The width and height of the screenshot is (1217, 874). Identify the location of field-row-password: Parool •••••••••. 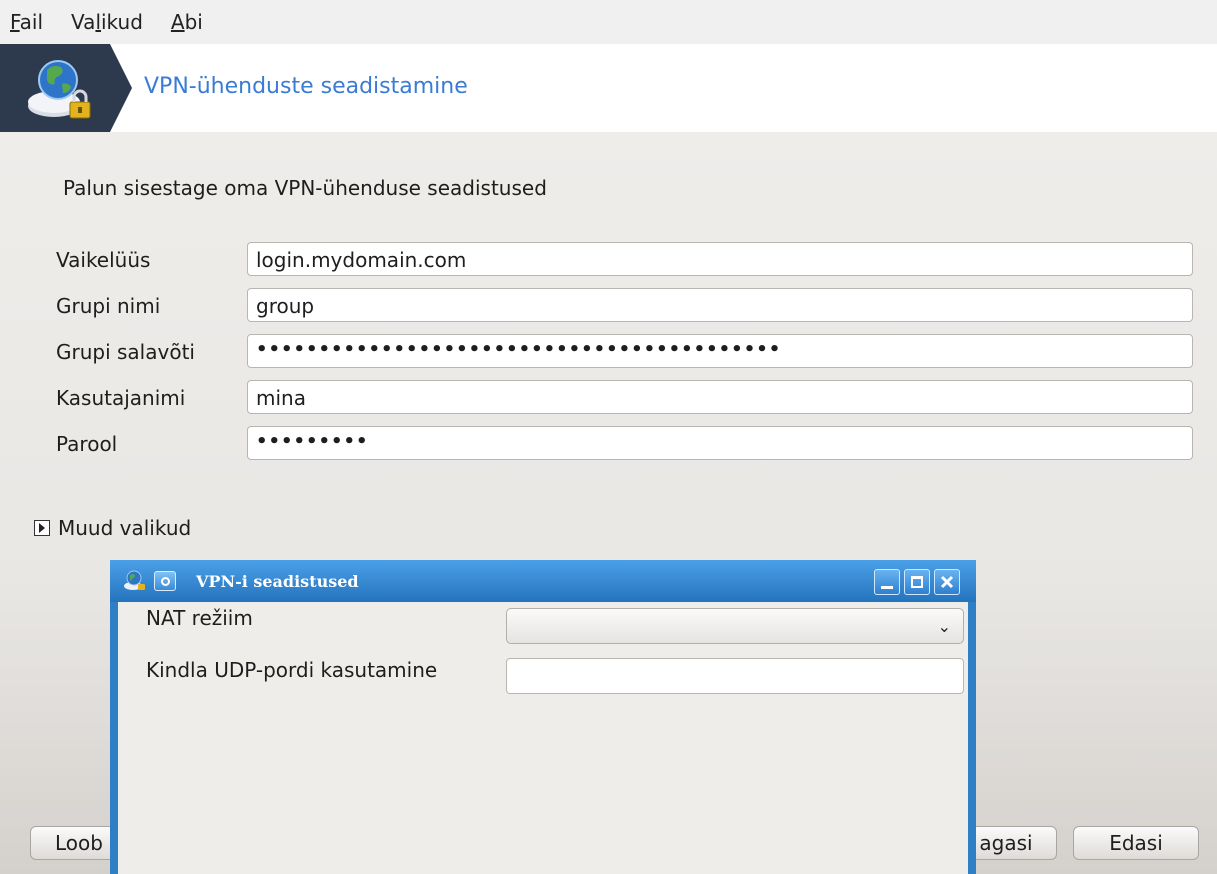
(608, 446).